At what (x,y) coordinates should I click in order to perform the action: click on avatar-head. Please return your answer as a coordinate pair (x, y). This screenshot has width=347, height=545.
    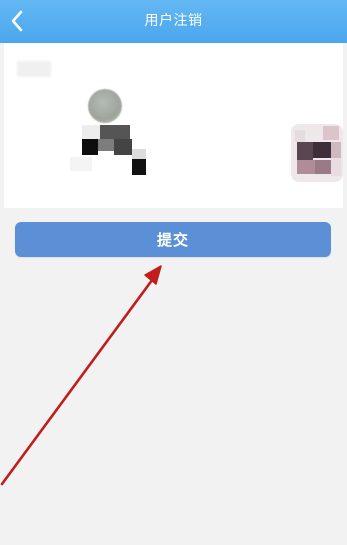
    Looking at the image, I should click on (105, 106).